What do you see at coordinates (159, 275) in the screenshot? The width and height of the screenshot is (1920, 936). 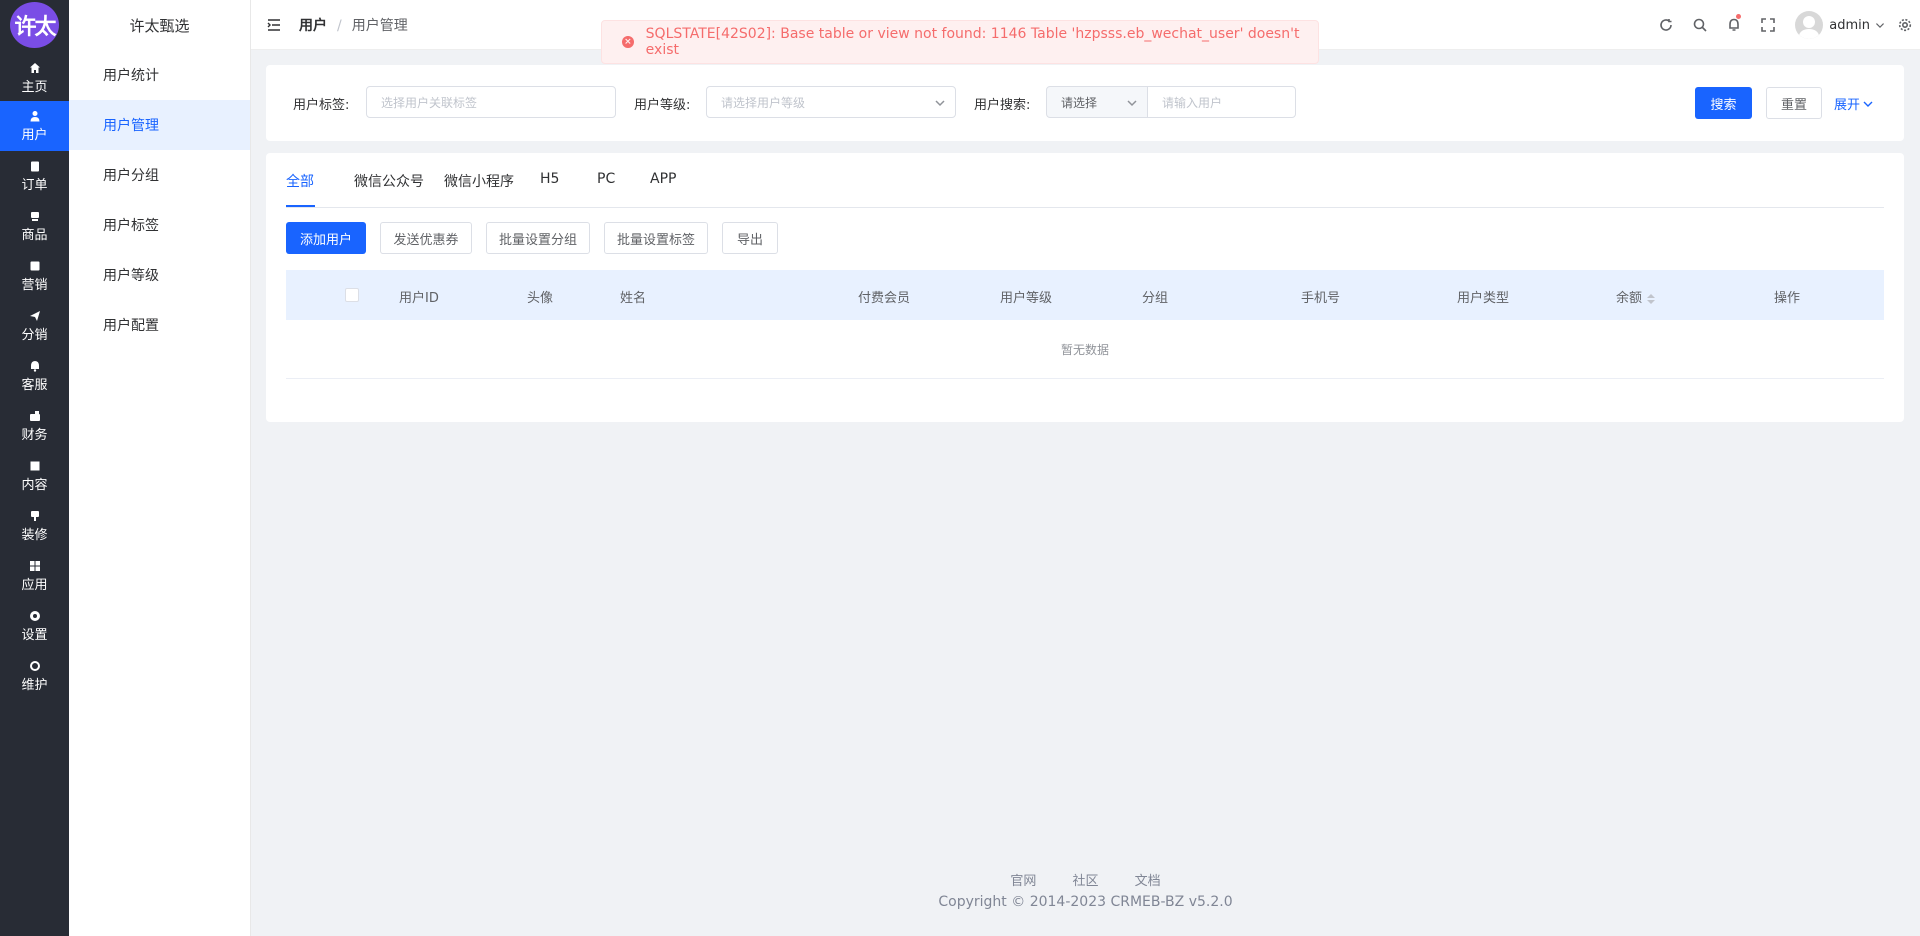 I see `submenu-item-user-level: 用户等级` at bounding box center [159, 275].